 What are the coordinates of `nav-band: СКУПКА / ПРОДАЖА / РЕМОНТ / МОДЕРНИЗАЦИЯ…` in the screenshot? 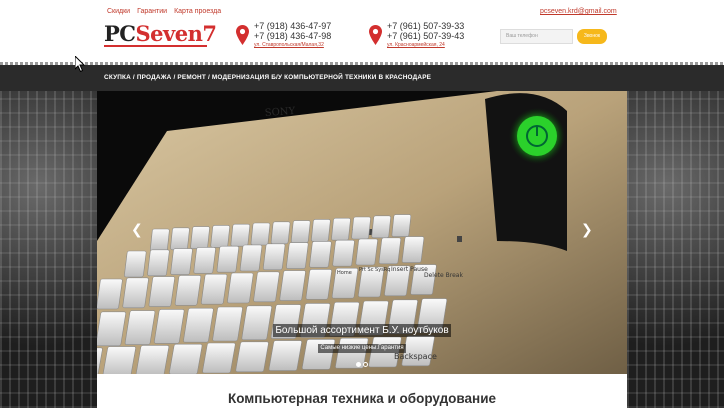 It's located at (362, 76).